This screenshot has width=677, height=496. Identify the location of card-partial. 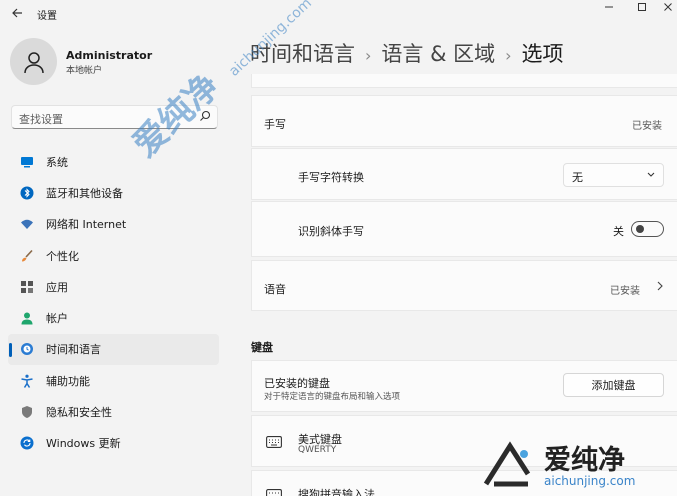
(464, 81).